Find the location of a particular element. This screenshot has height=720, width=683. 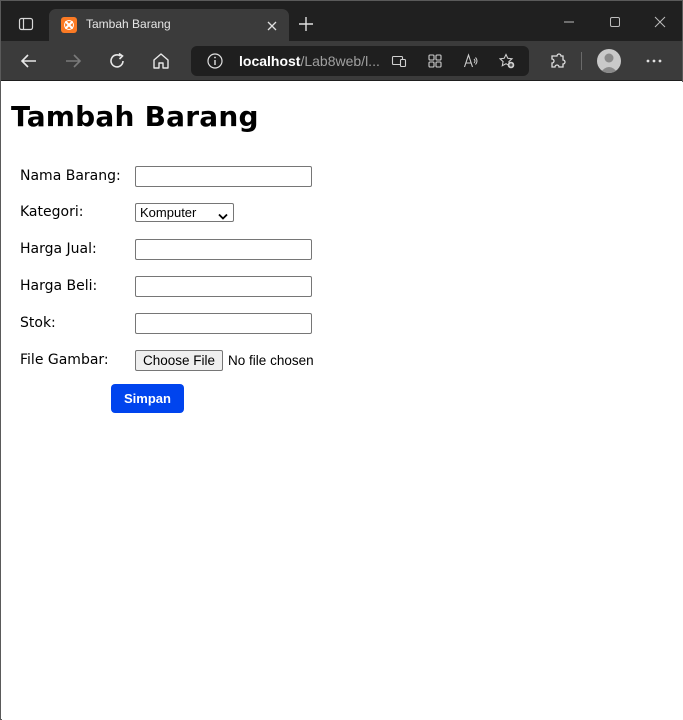

xampp-favicon-icon is located at coordinates (69, 25).